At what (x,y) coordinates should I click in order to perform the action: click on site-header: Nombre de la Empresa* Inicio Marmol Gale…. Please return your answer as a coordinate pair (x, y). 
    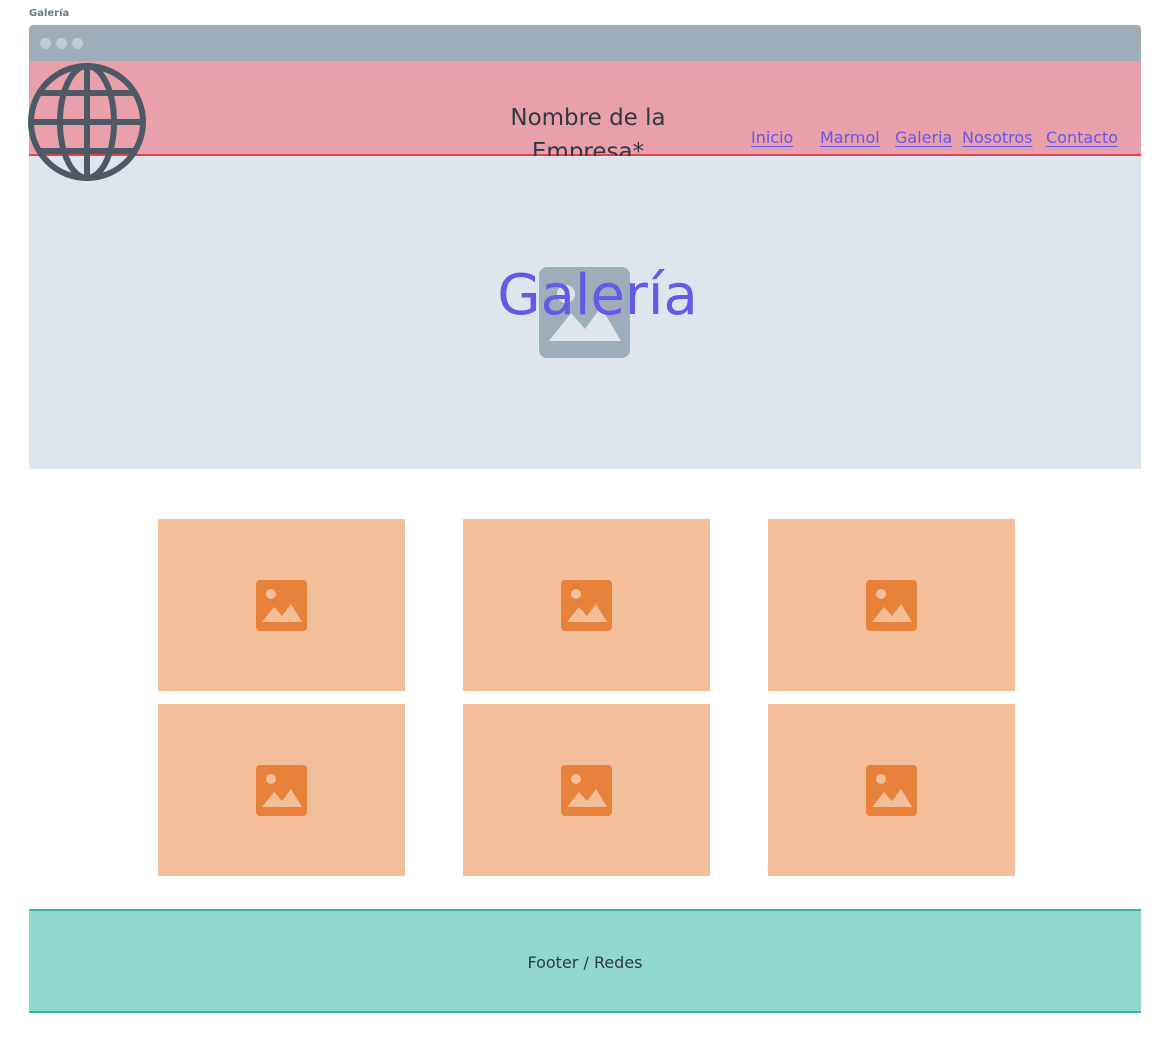
    Looking at the image, I should click on (585, 113).